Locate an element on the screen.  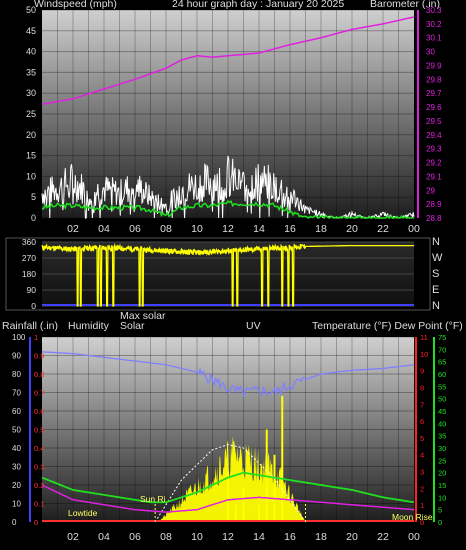
rain-y-tick: 1 is located at coordinates (36, 337).